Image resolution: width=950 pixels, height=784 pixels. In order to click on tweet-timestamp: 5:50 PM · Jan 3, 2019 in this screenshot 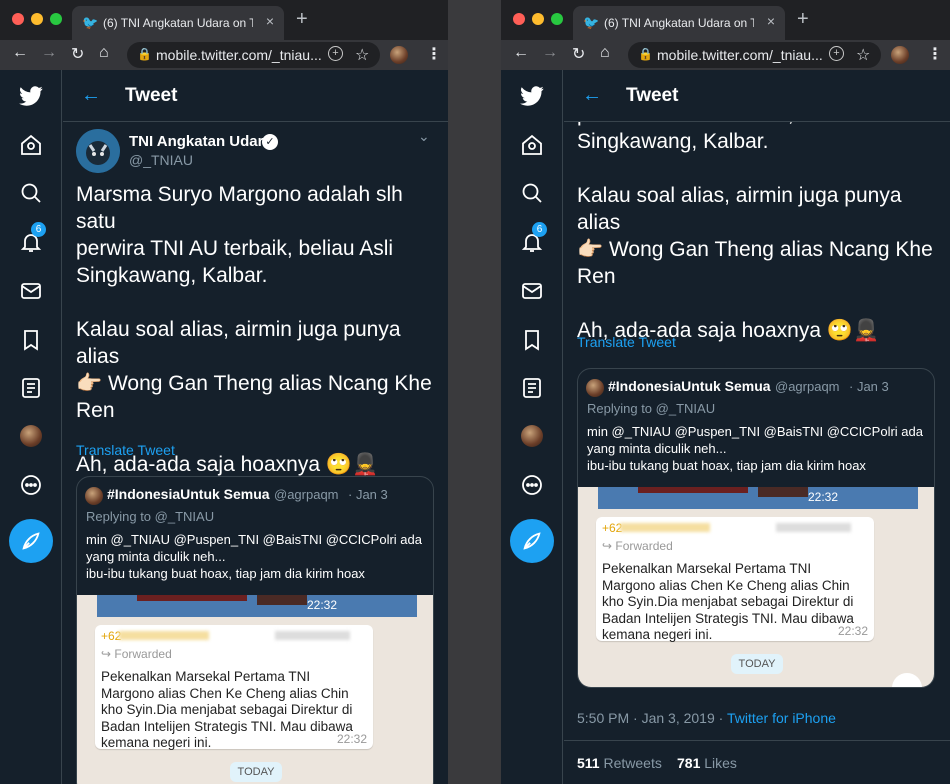, I will do `click(646, 718)`.